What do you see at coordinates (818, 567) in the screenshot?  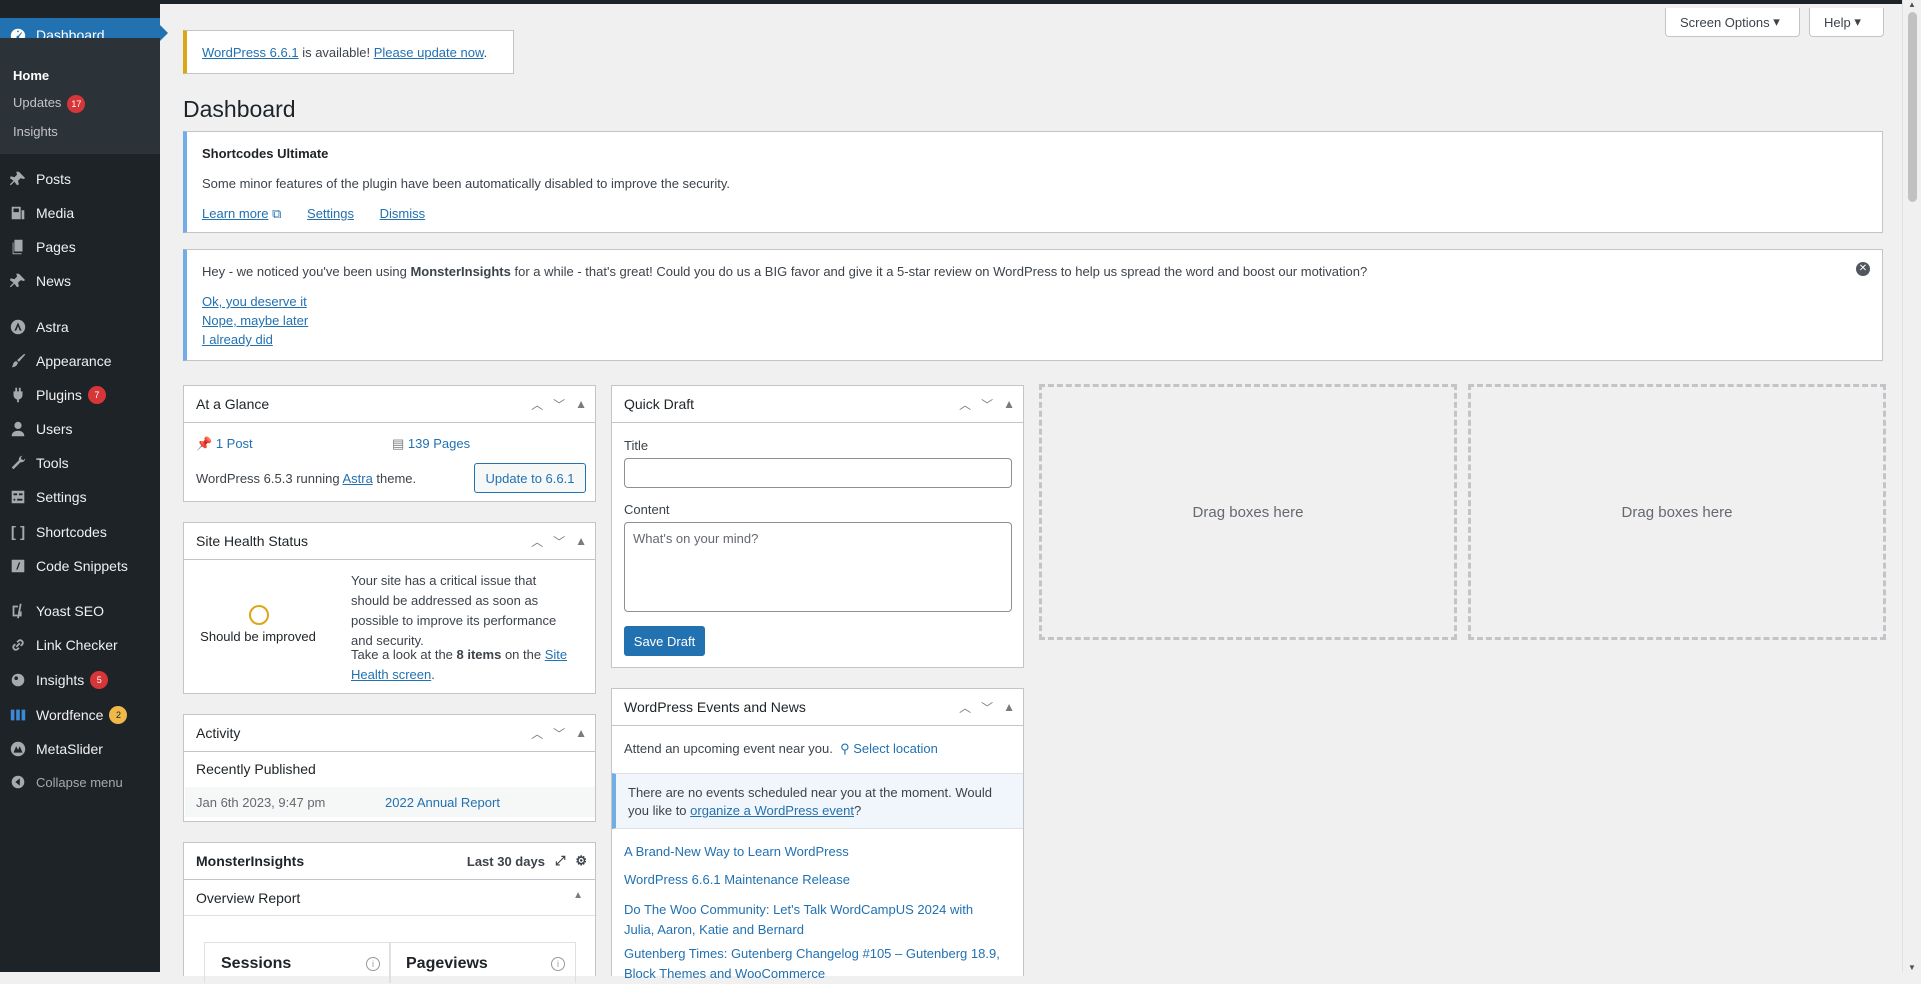 I see `draft-content-textarea: What's on your mind?` at bounding box center [818, 567].